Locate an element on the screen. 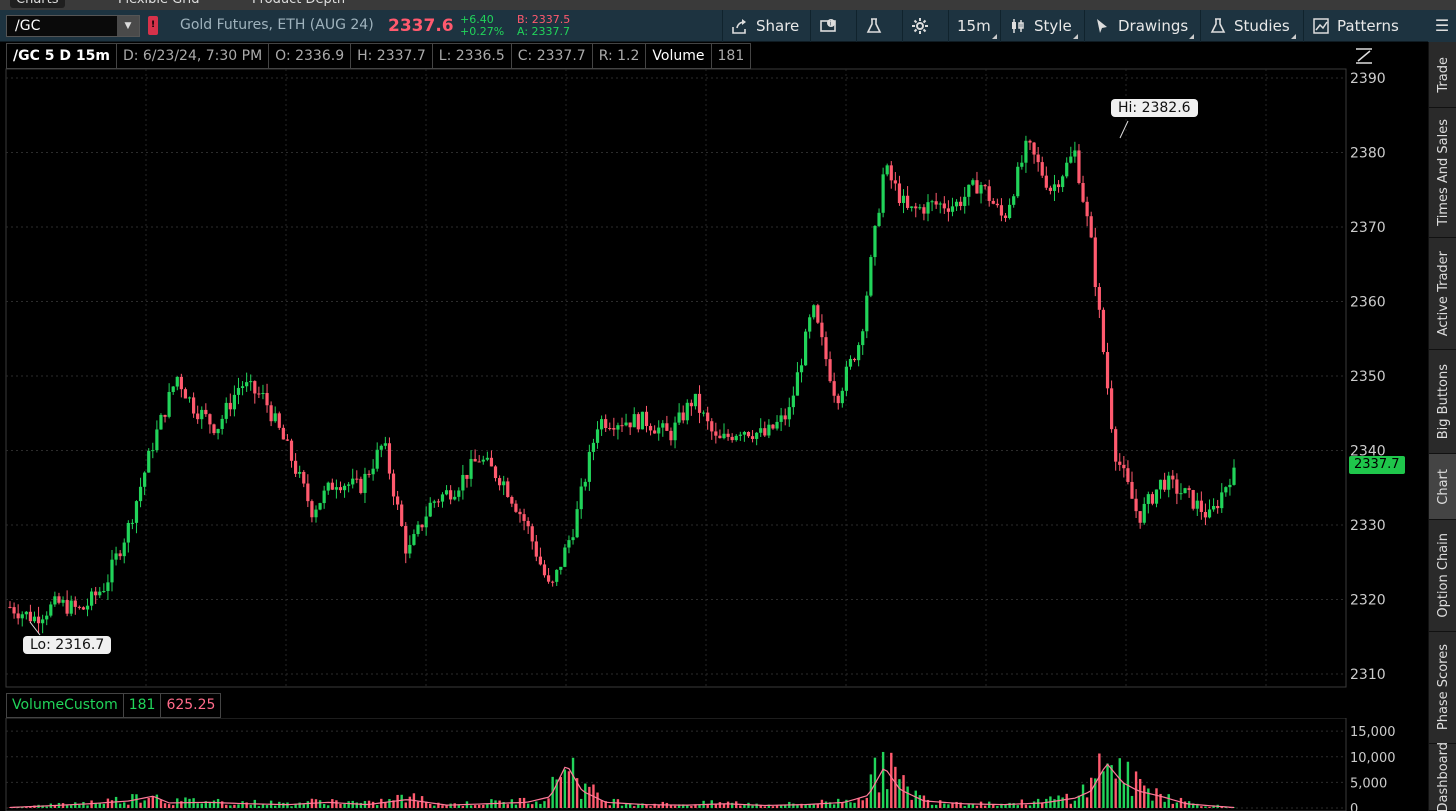 Image resolution: width=1456 pixels, height=811 pixels. style-button: Style is located at coordinates (1040, 26).